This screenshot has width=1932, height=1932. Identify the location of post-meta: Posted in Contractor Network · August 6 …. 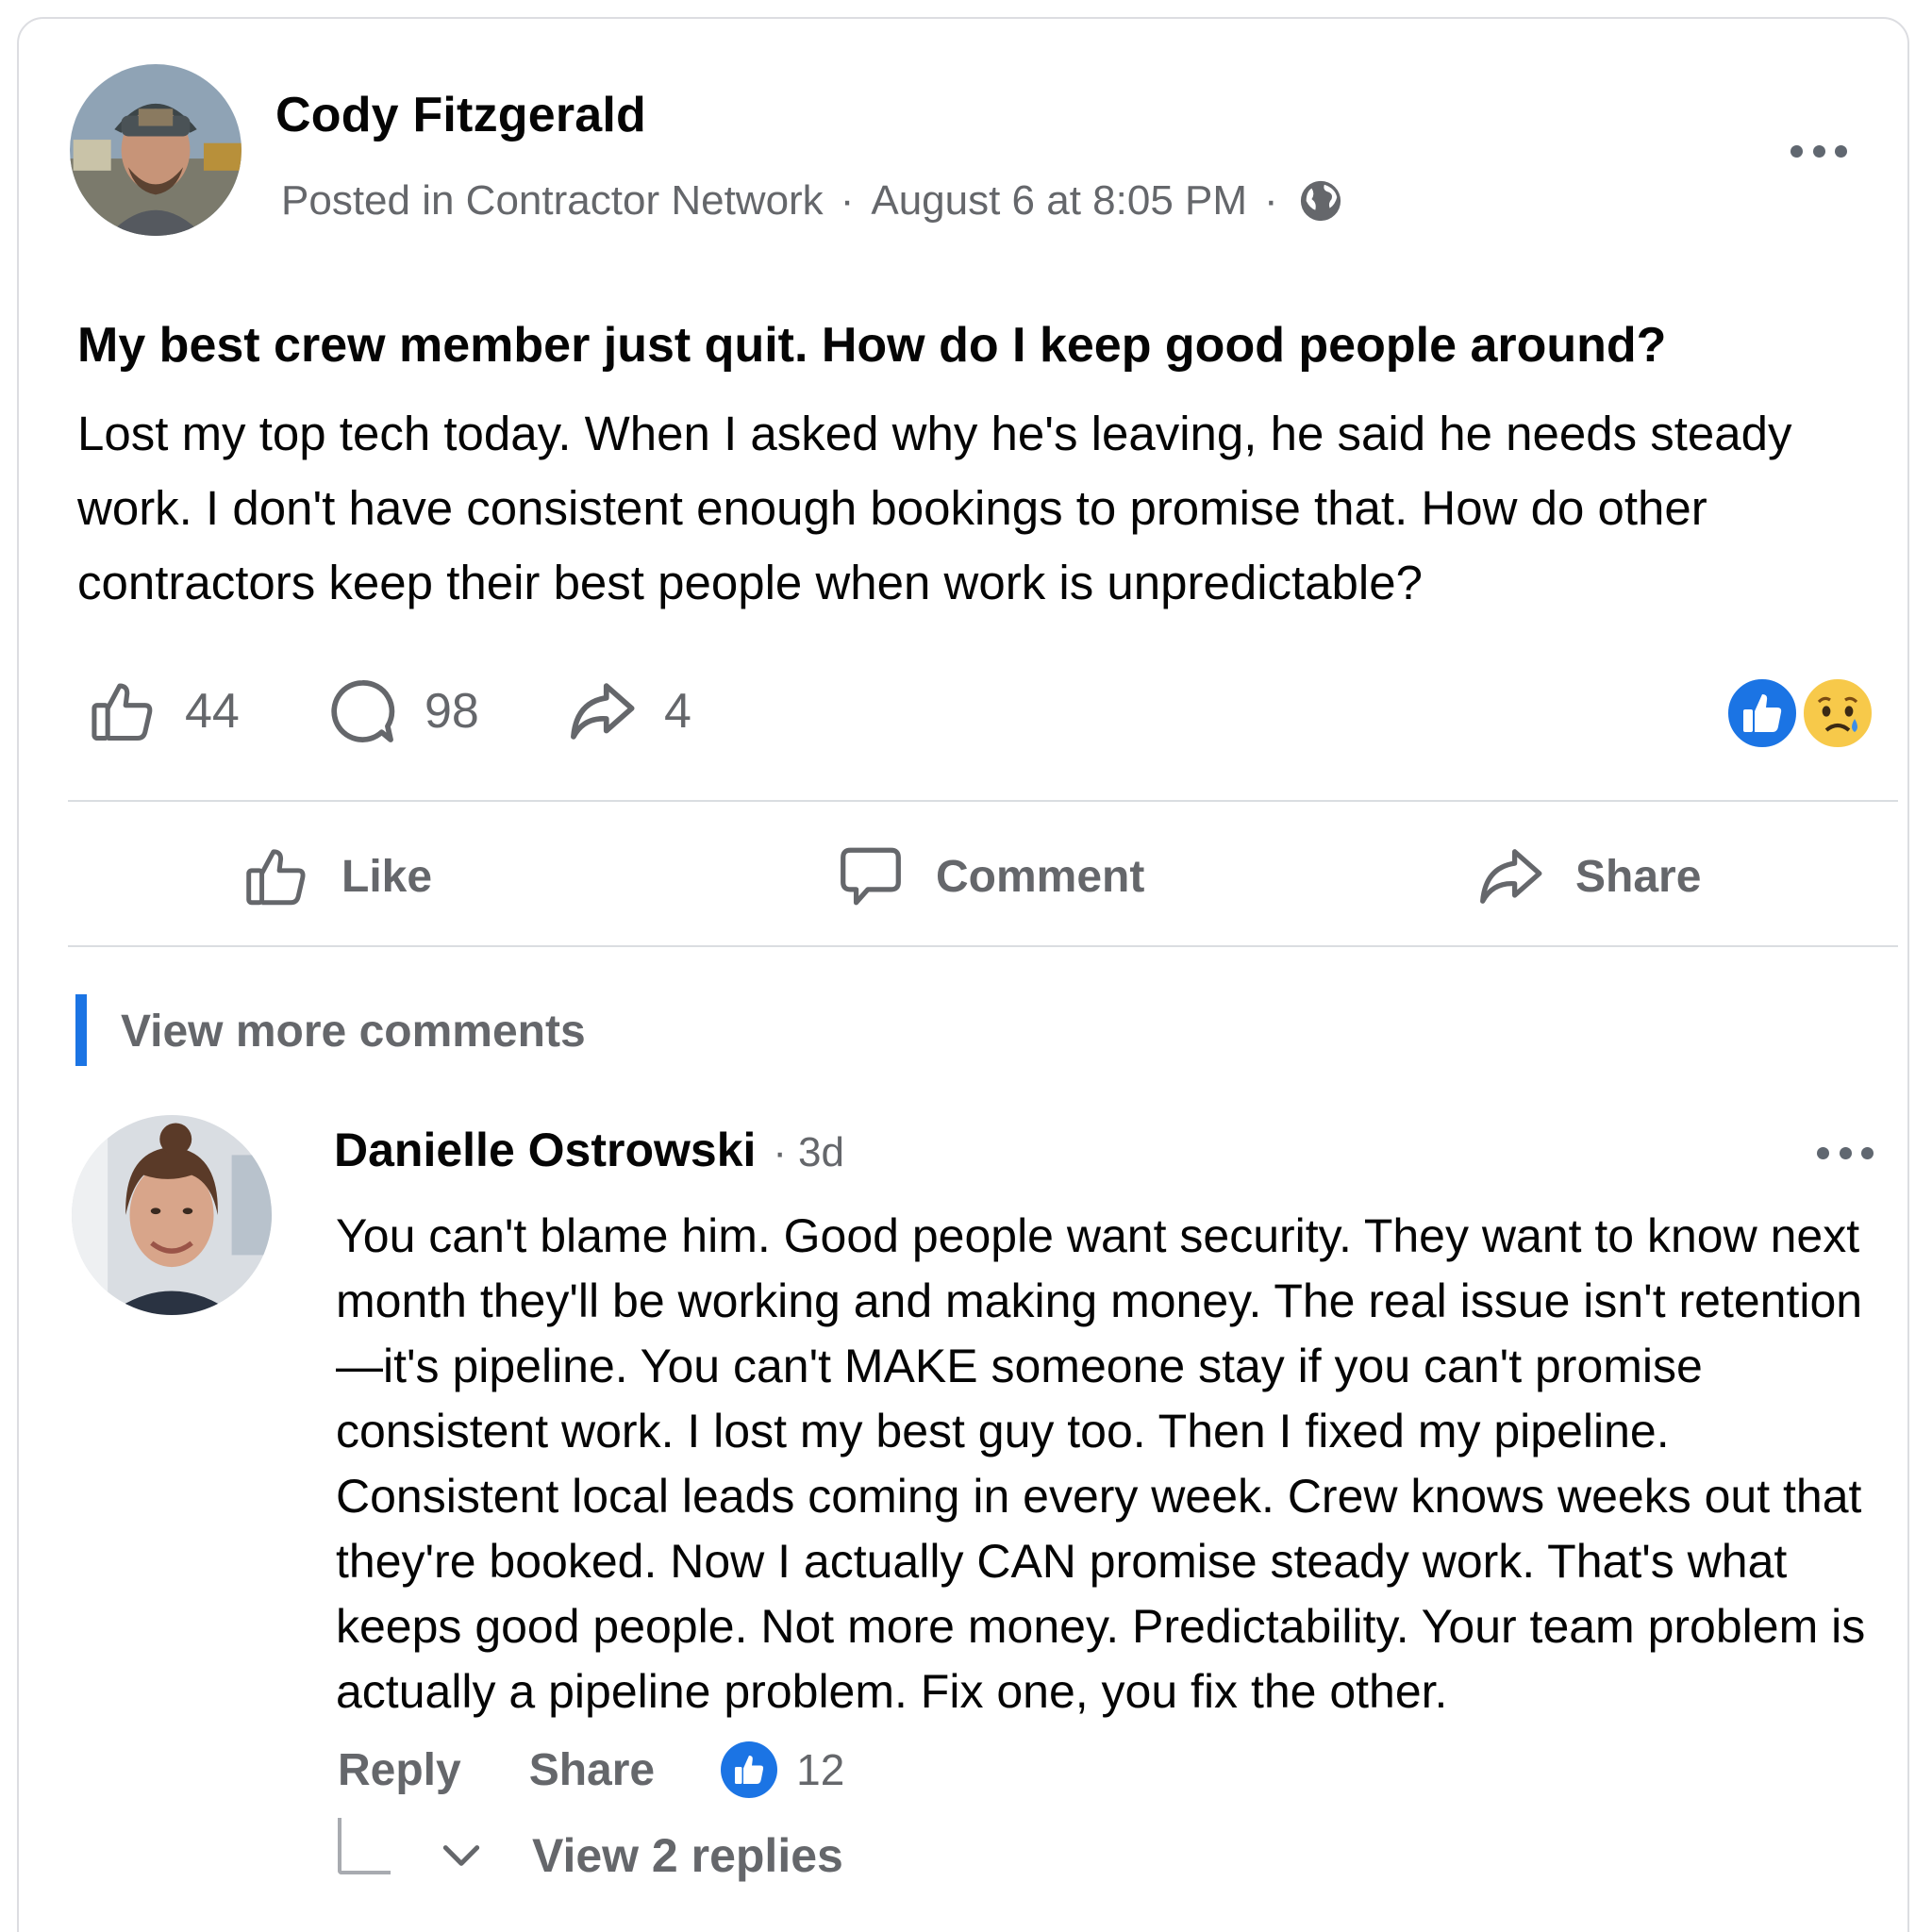
(812, 201).